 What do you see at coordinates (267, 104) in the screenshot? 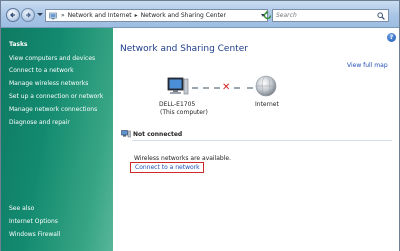
I see `internet-label: Internet` at bounding box center [267, 104].